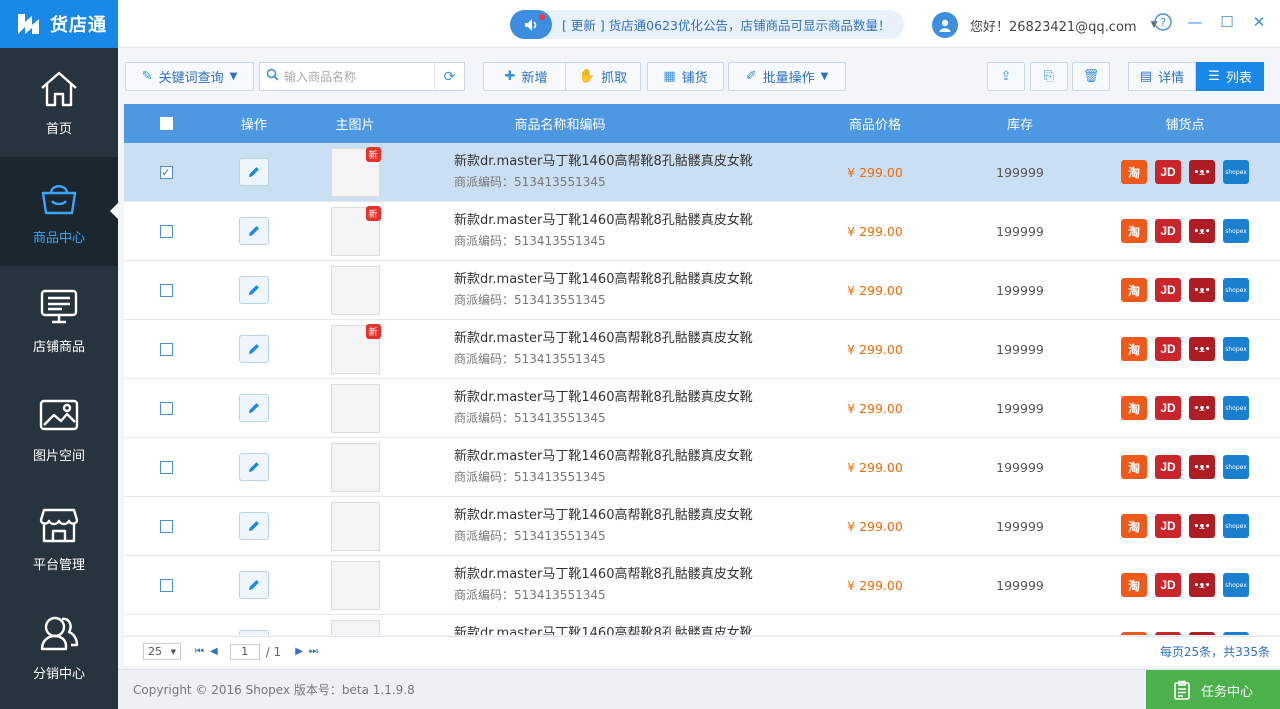 The height and width of the screenshot is (709, 1280). I want to click on distribute-button: ▦ 铺货, so click(685, 76).